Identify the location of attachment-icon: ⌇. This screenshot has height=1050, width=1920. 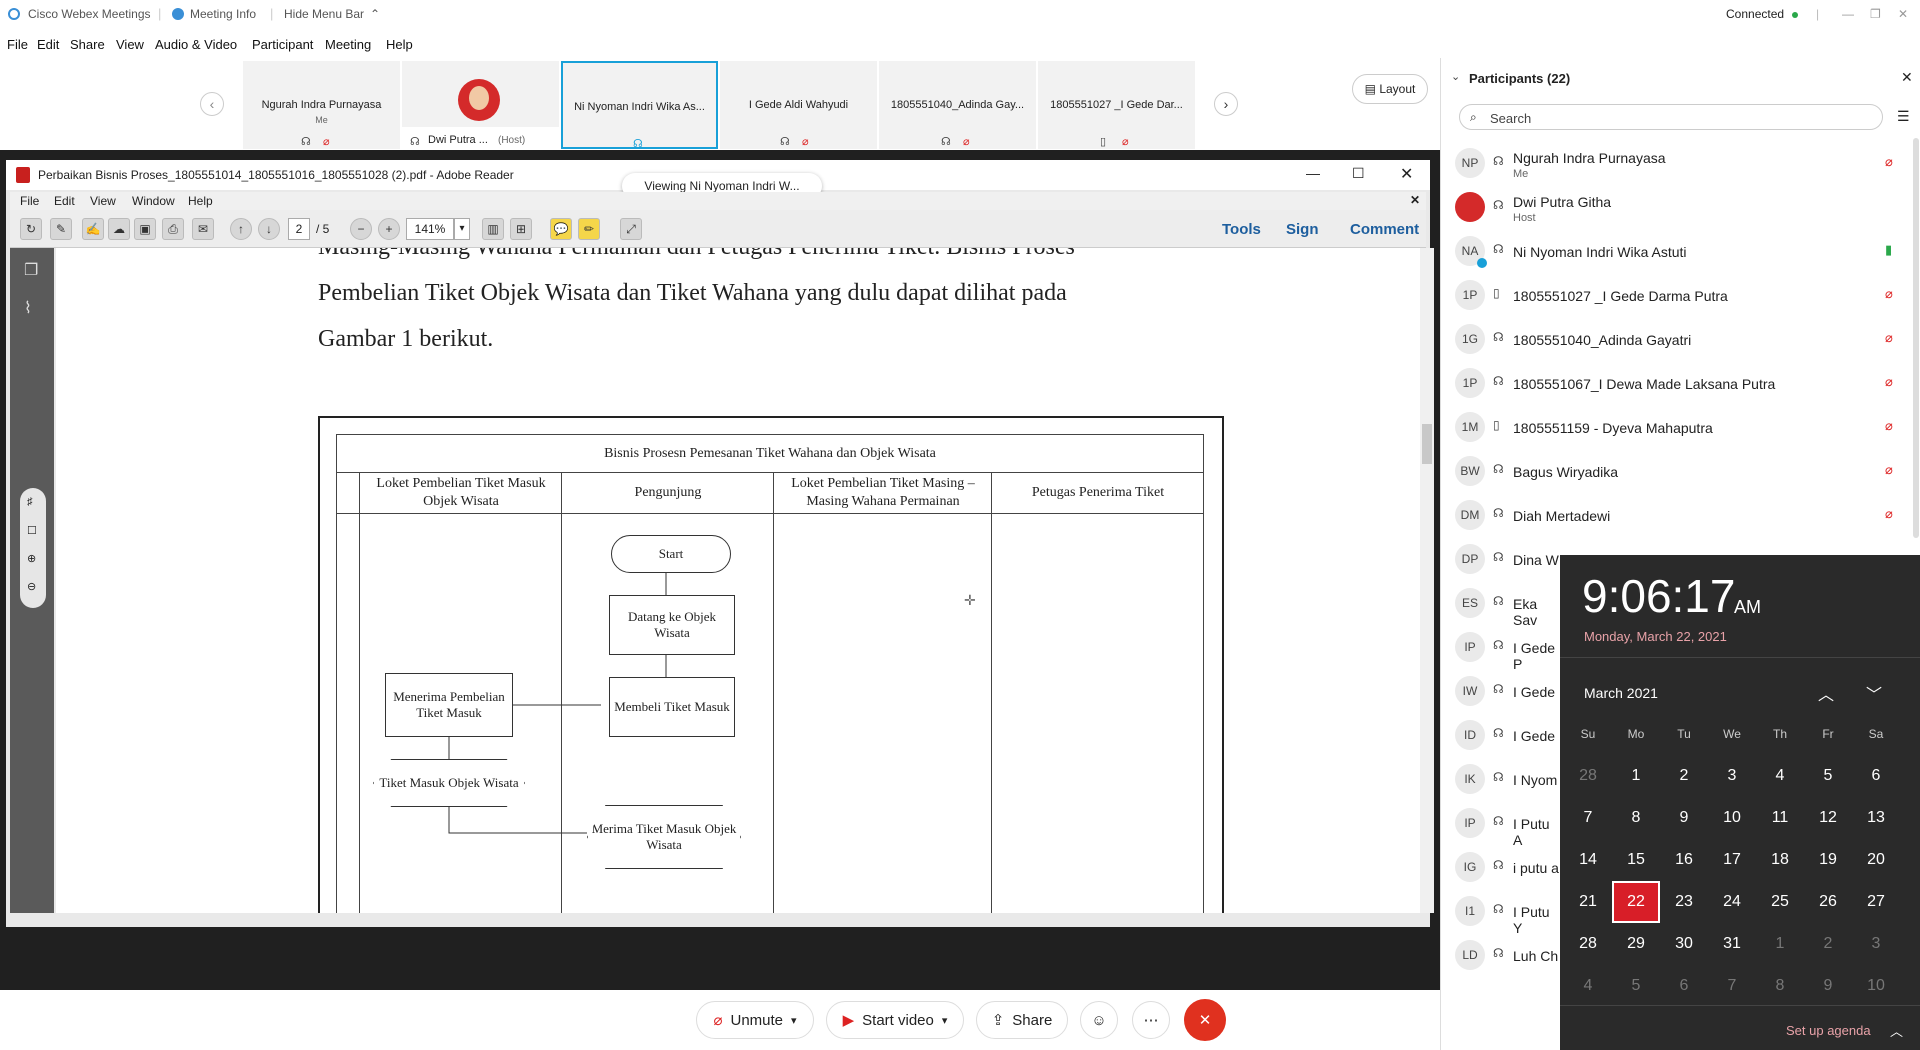
(28, 308).